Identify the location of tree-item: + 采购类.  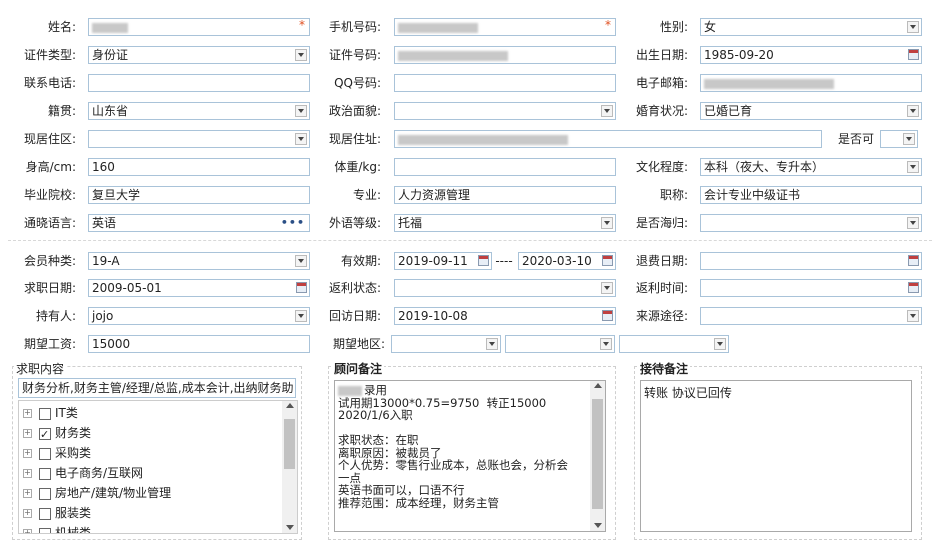
(57, 453).